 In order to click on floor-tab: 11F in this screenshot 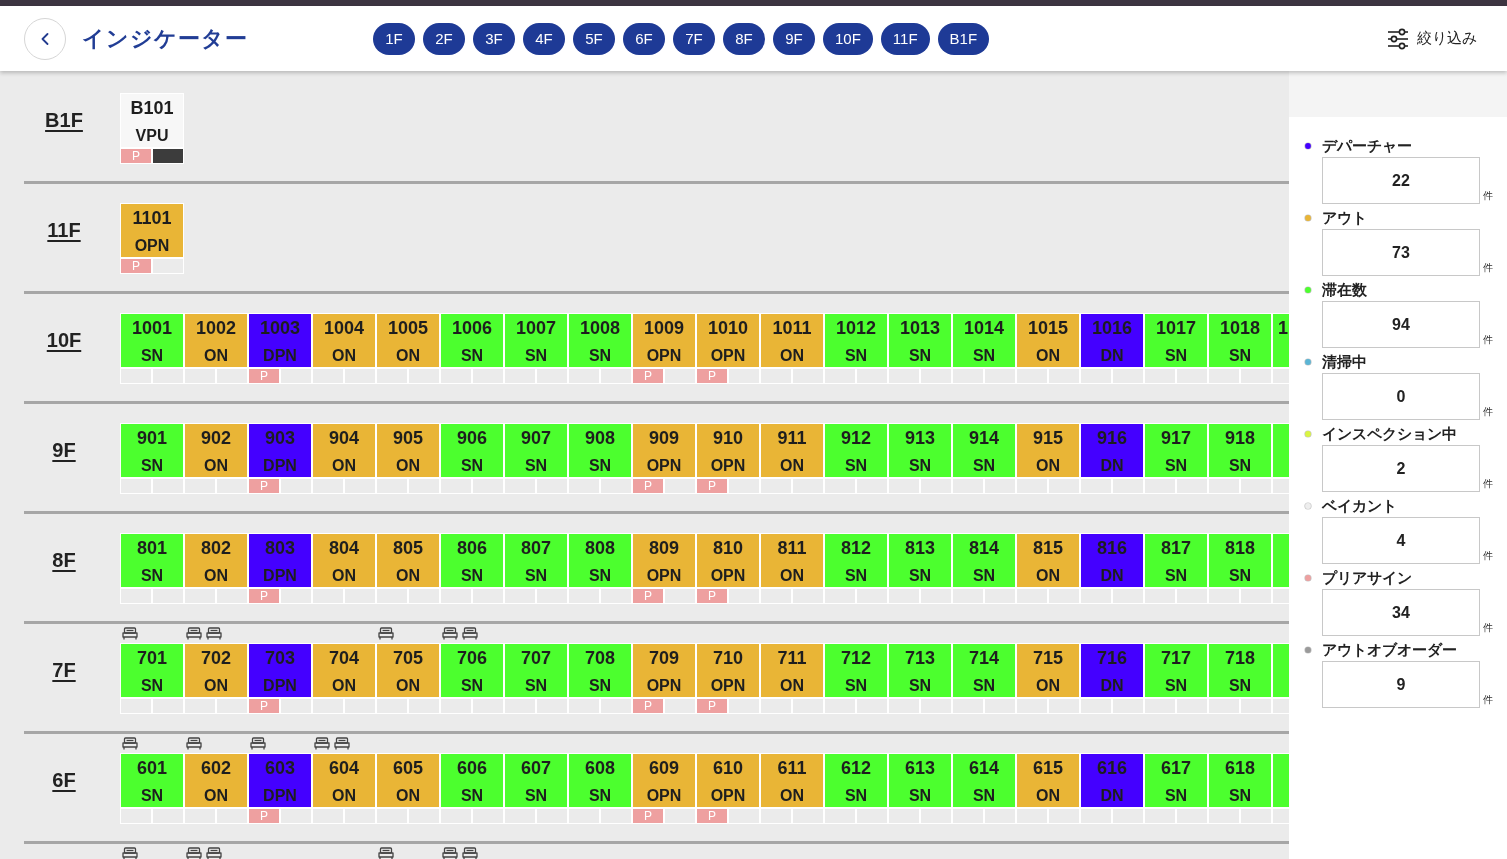, I will do `click(905, 38)`.